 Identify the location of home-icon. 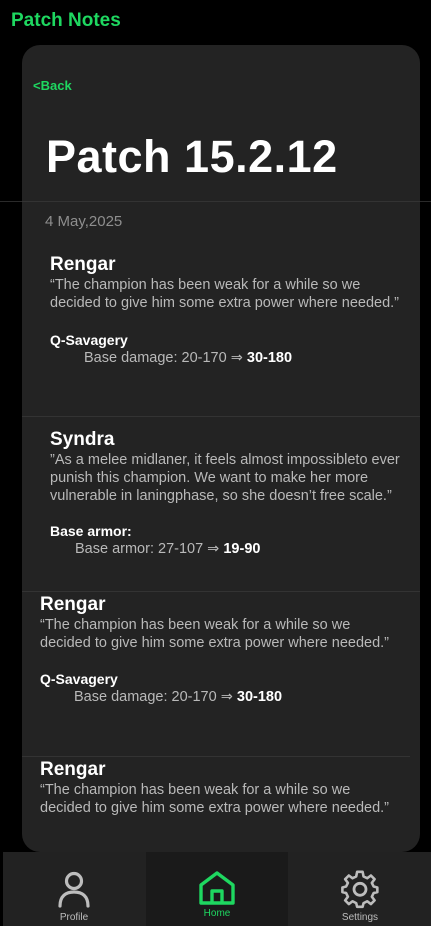
(217, 888).